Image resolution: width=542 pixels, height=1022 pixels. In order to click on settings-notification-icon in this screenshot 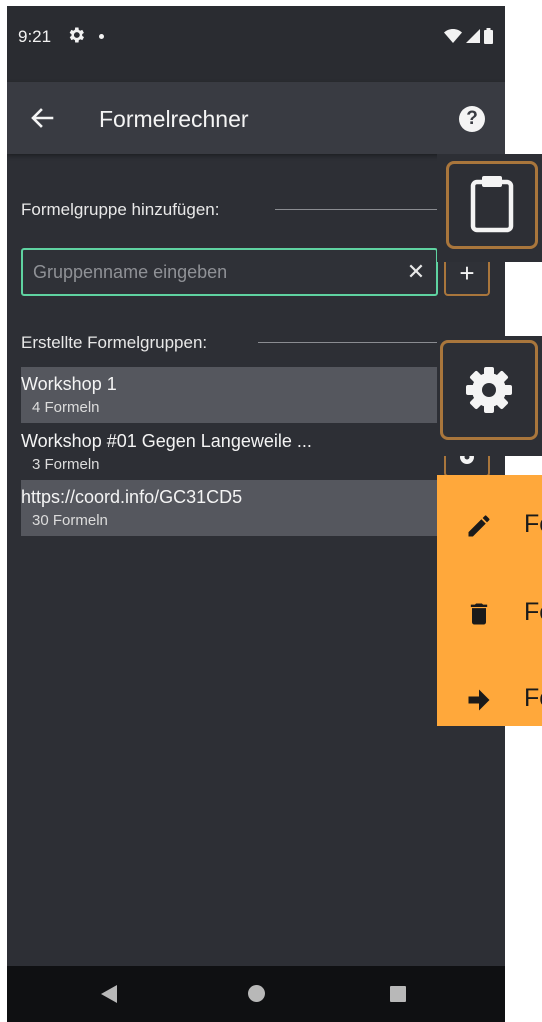, I will do `click(76, 35)`.